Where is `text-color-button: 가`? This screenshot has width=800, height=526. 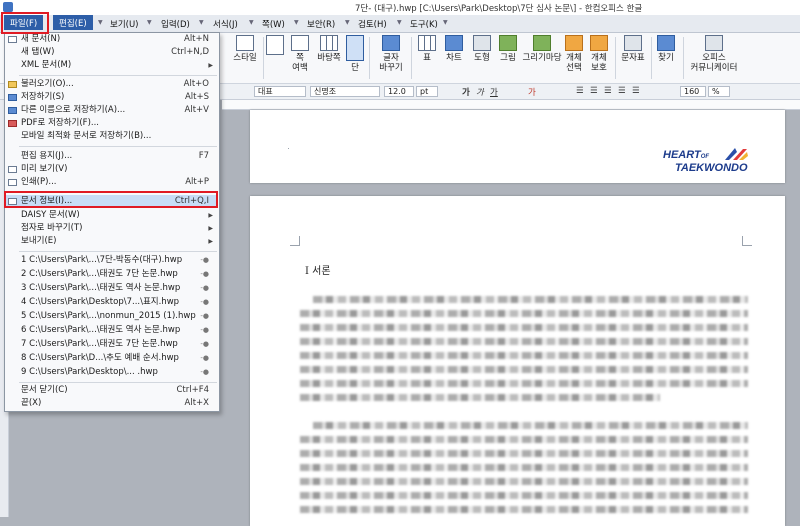
text-color-button: 가 is located at coordinates (532, 92).